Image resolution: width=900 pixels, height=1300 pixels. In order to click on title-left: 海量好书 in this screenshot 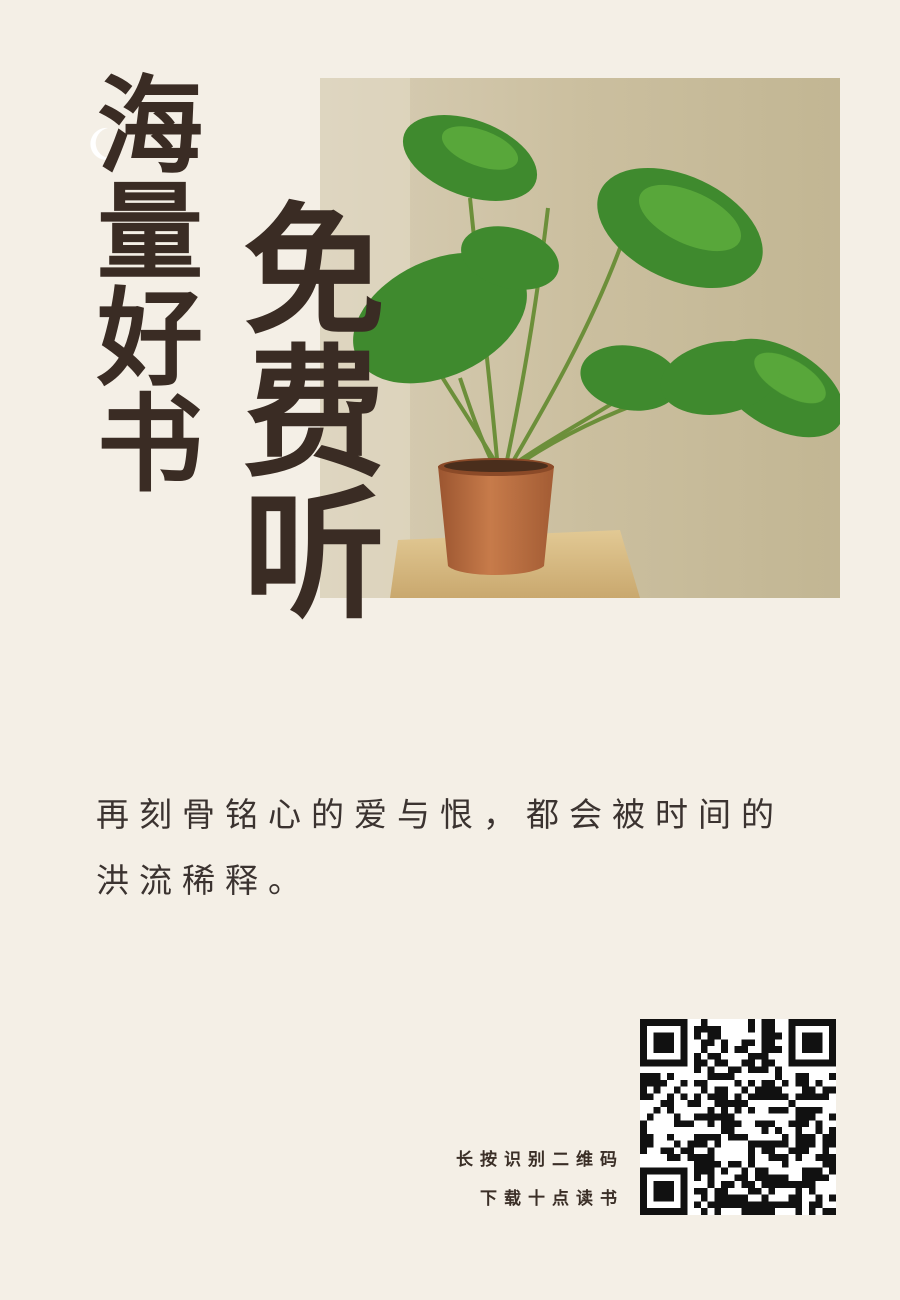, I will do `click(141, 282)`.